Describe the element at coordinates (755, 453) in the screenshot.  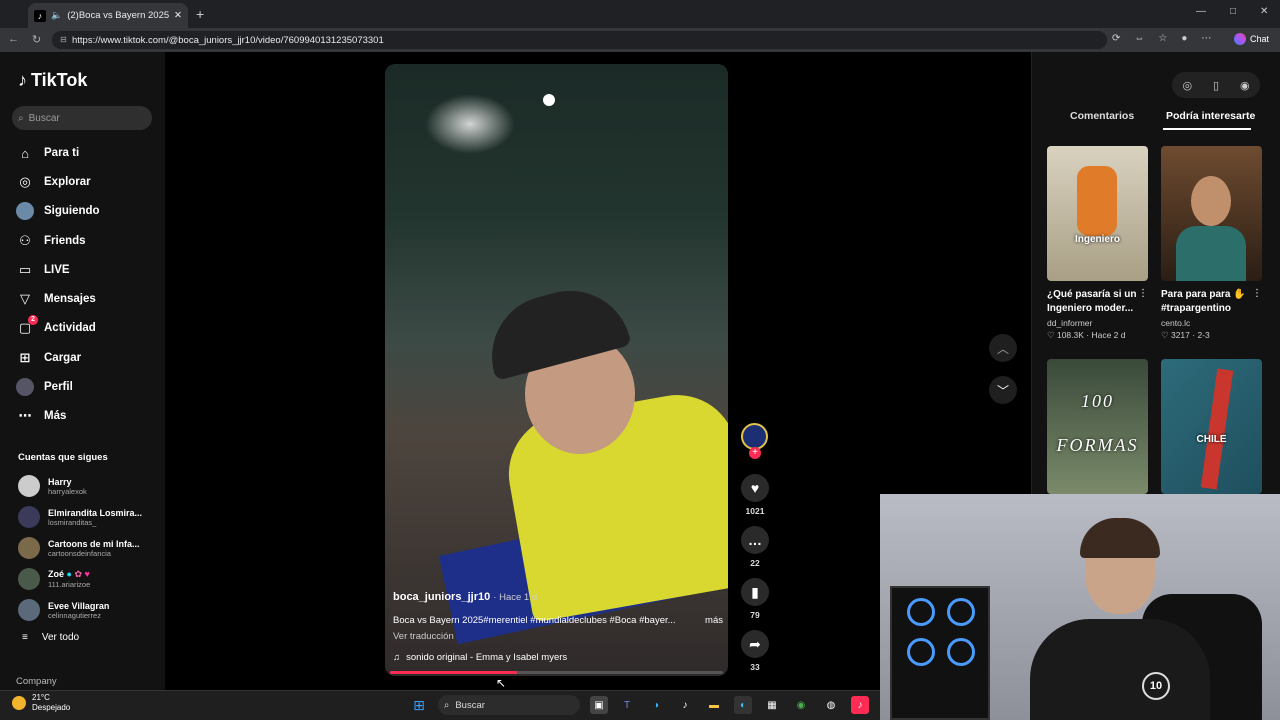
I see `follow-plus-button: +` at that location.